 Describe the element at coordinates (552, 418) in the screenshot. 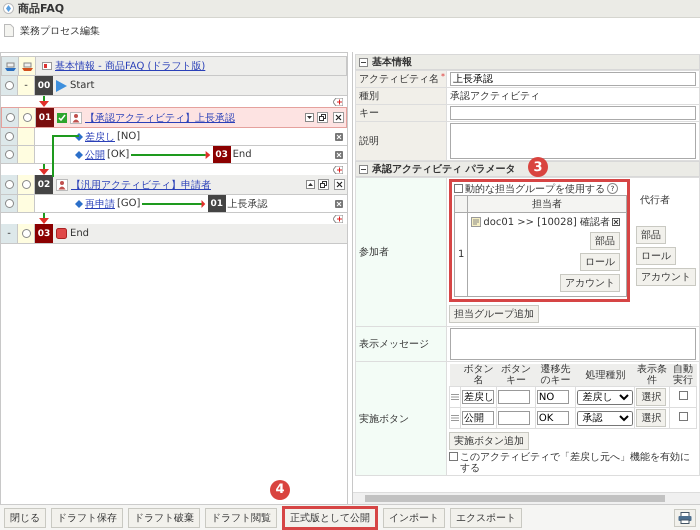

I see `target-key-field: OK` at that location.